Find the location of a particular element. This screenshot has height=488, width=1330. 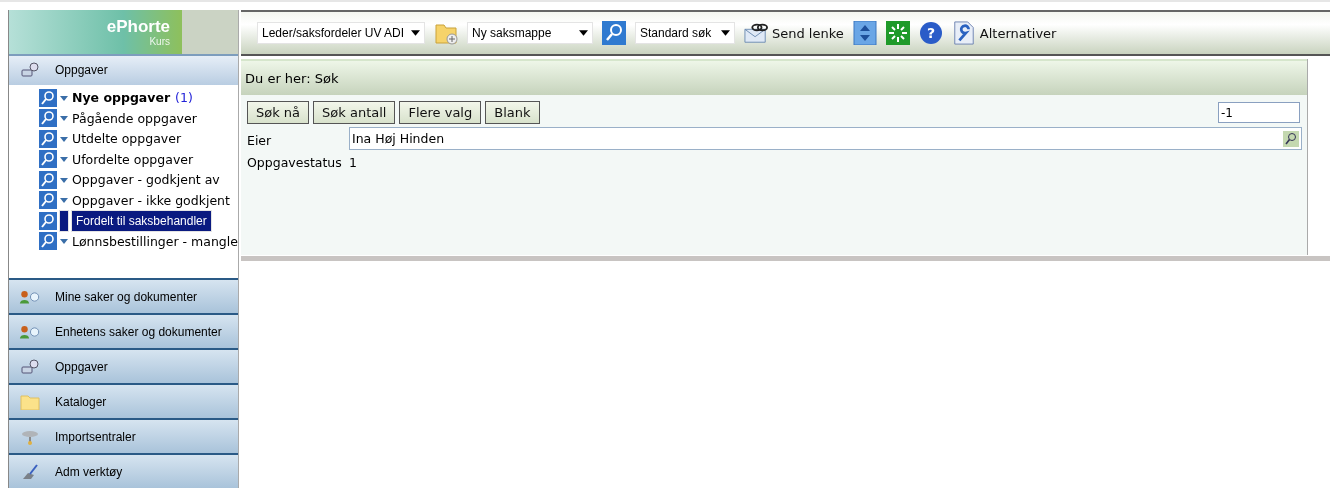

nav-item: Mine saker og dokumenter is located at coordinates (123, 295).